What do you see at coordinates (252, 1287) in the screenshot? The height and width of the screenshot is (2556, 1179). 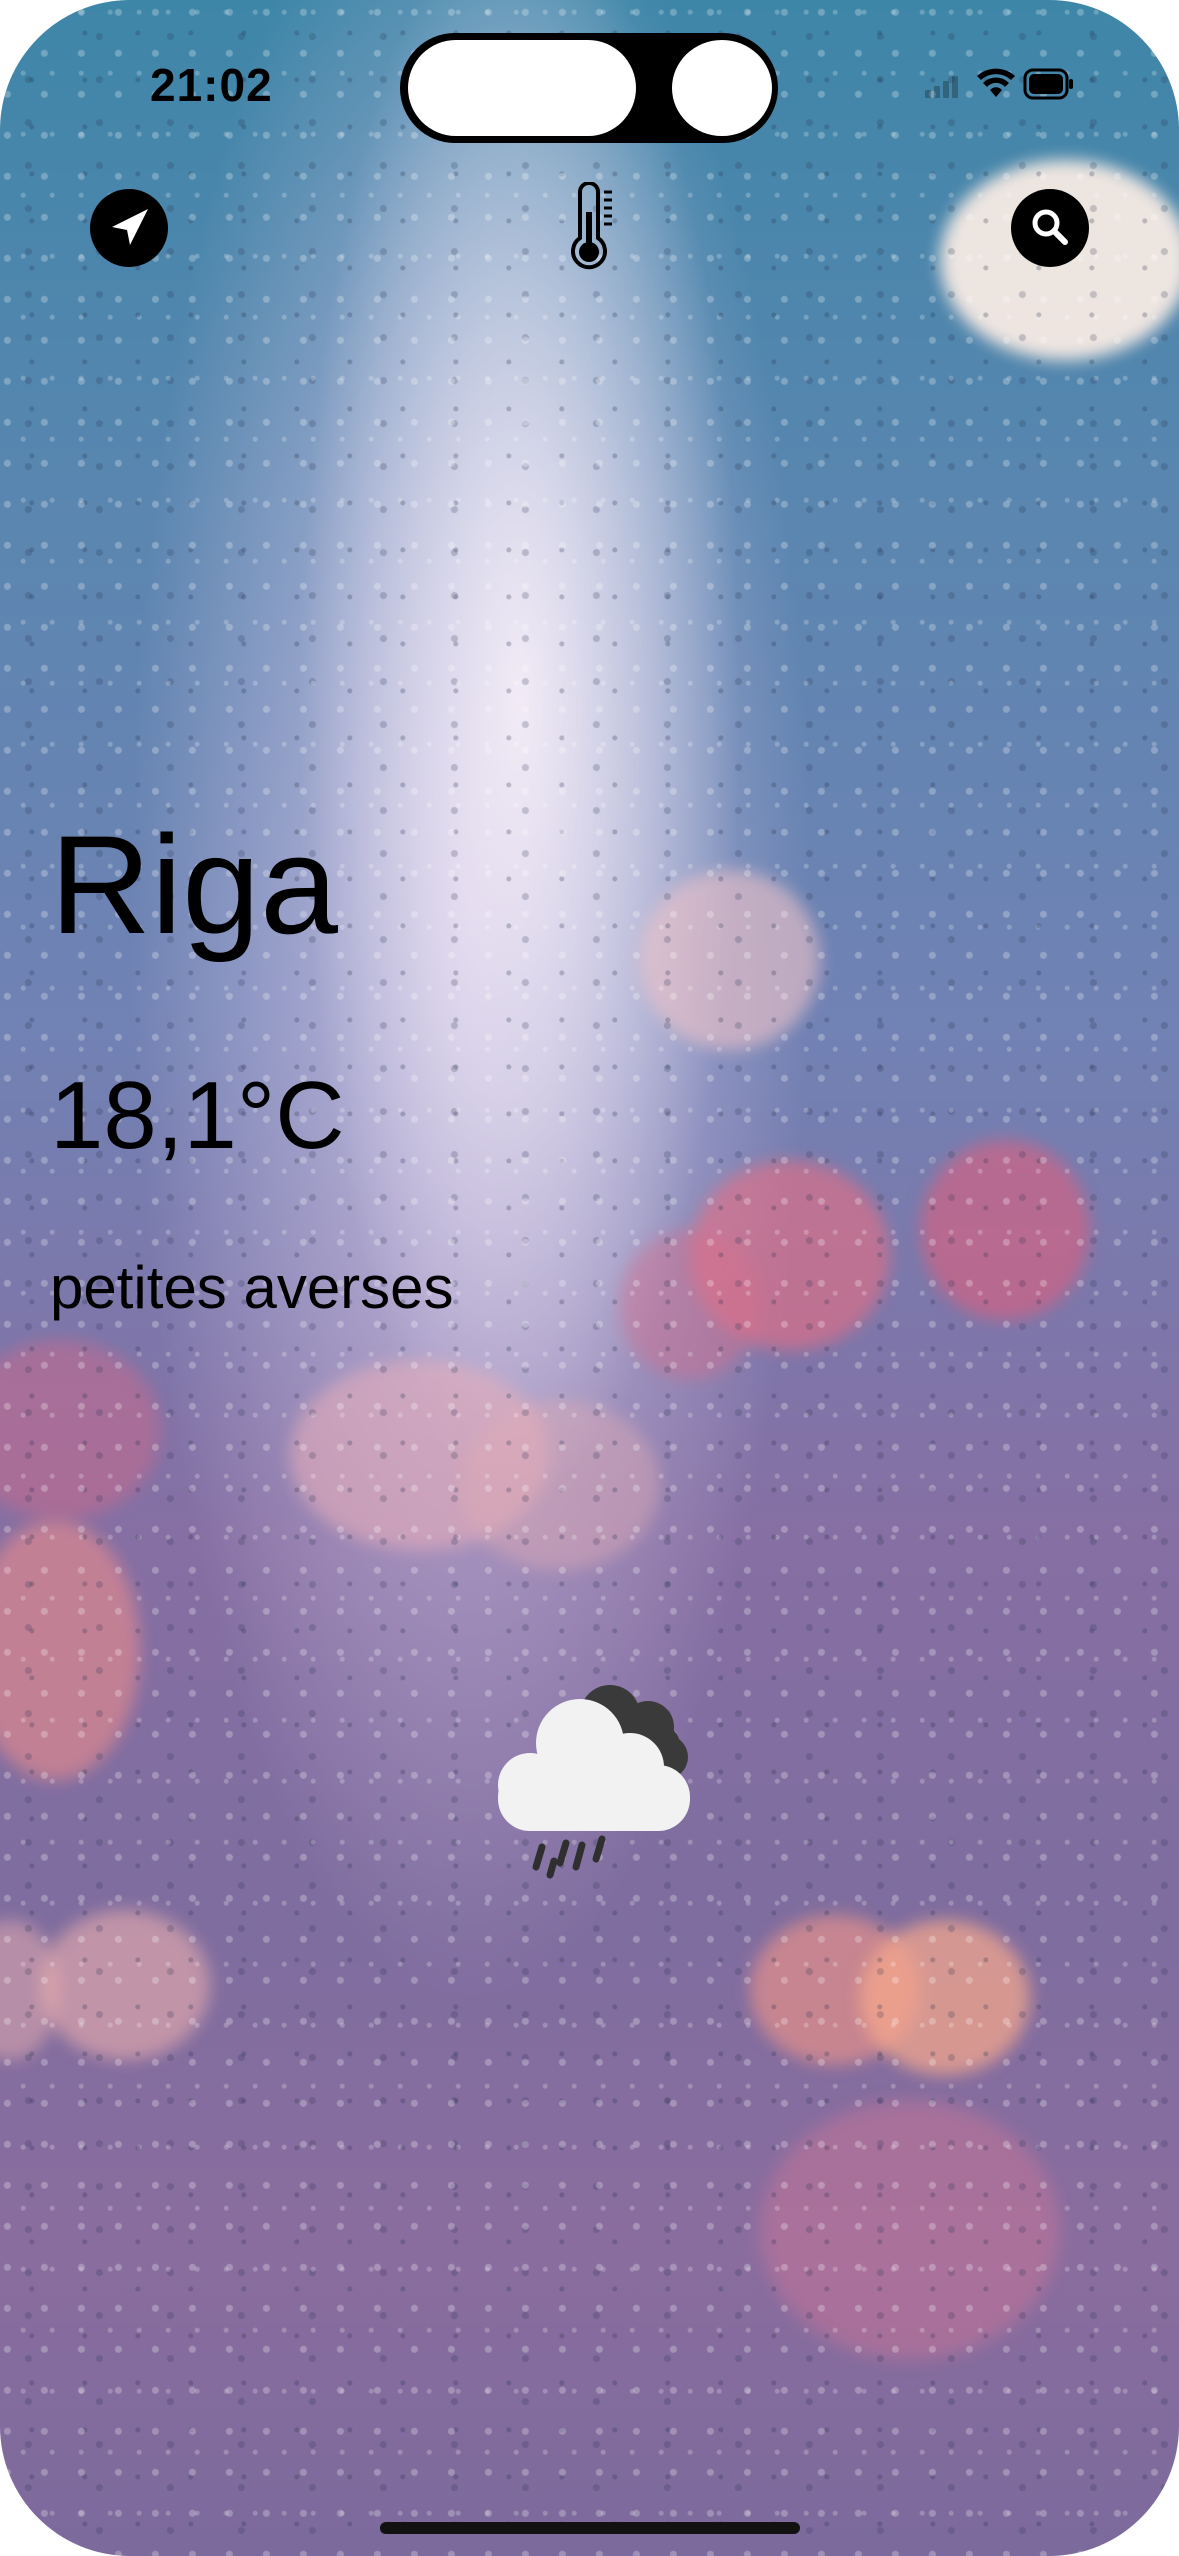 I see `weather-description: petites averses` at bounding box center [252, 1287].